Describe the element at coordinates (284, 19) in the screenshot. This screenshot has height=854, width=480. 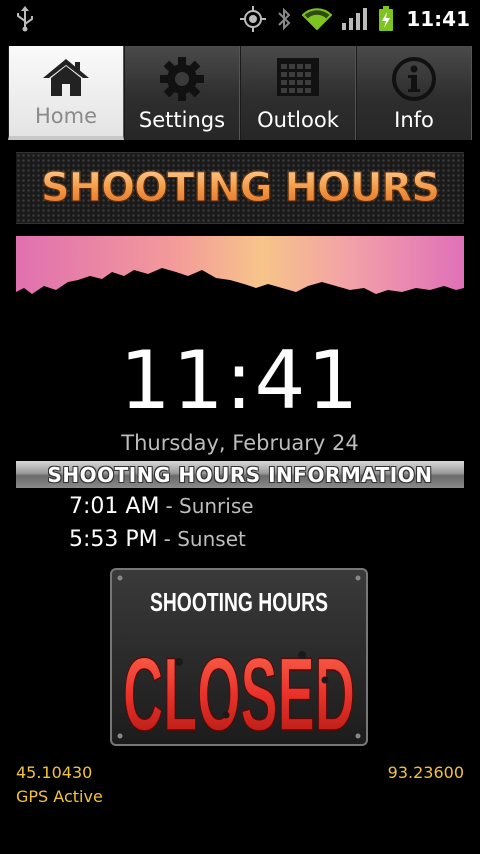
I see `bluetooth-icon` at that location.